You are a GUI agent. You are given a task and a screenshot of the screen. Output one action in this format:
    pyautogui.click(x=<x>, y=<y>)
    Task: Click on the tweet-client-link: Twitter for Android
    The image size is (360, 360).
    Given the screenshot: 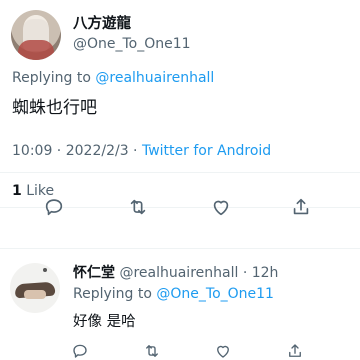 What is the action you would take?
    pyautogui.click(x=206, y=151)
    